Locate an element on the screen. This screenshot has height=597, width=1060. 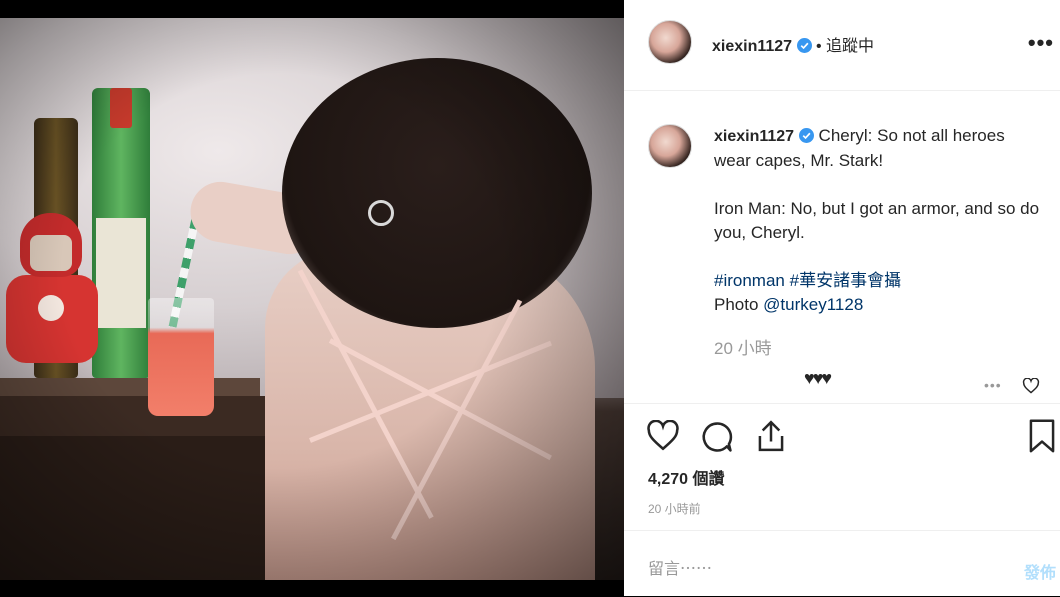
caption-username: xiexin1127 is located at coordinates (754, 136).